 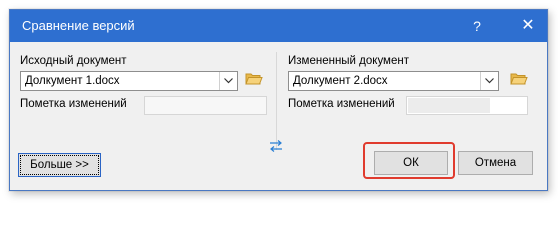 I want to click on original-document-value: Долкумент 1.docx, so click(x=72, y=81).